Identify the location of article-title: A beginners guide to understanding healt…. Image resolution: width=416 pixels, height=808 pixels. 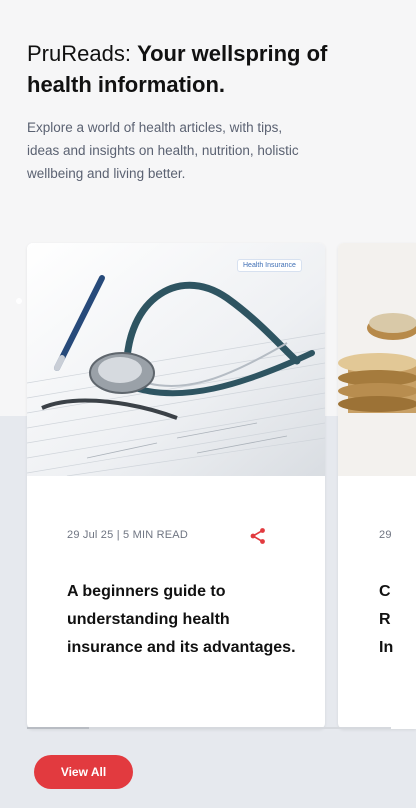
(182, 620).